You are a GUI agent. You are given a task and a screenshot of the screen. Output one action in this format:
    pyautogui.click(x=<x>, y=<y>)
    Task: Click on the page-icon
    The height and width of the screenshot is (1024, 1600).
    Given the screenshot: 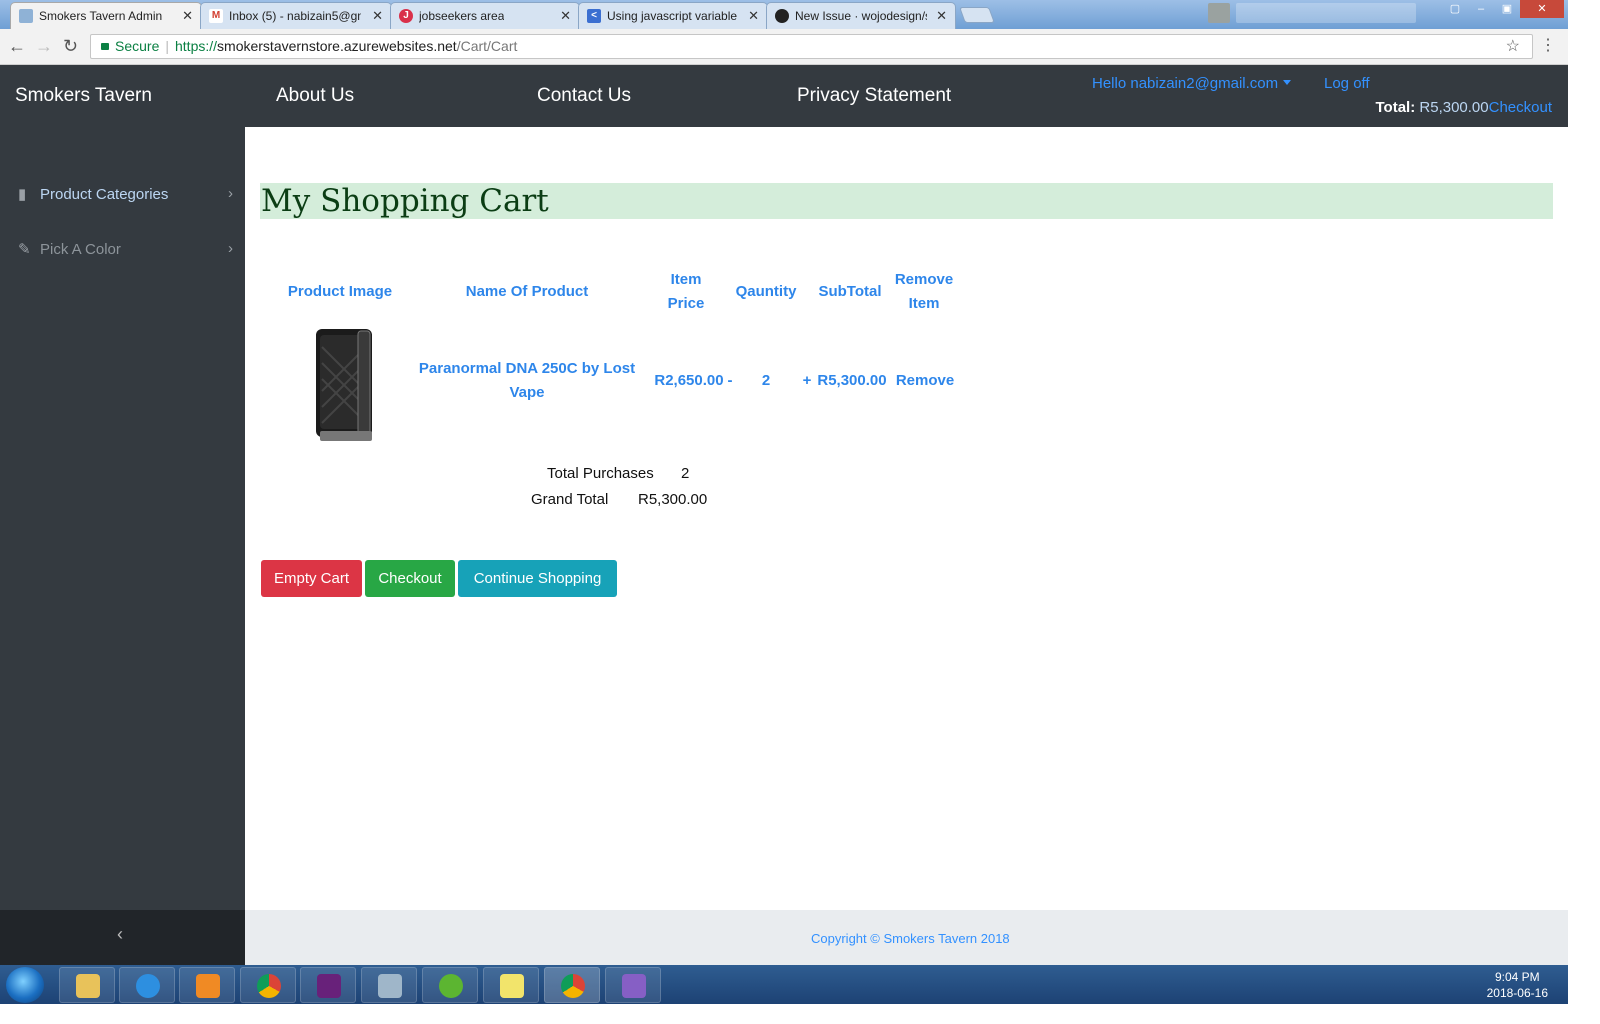 What is the action you would take?
    pyautogui.click(x=26, y=16)
    